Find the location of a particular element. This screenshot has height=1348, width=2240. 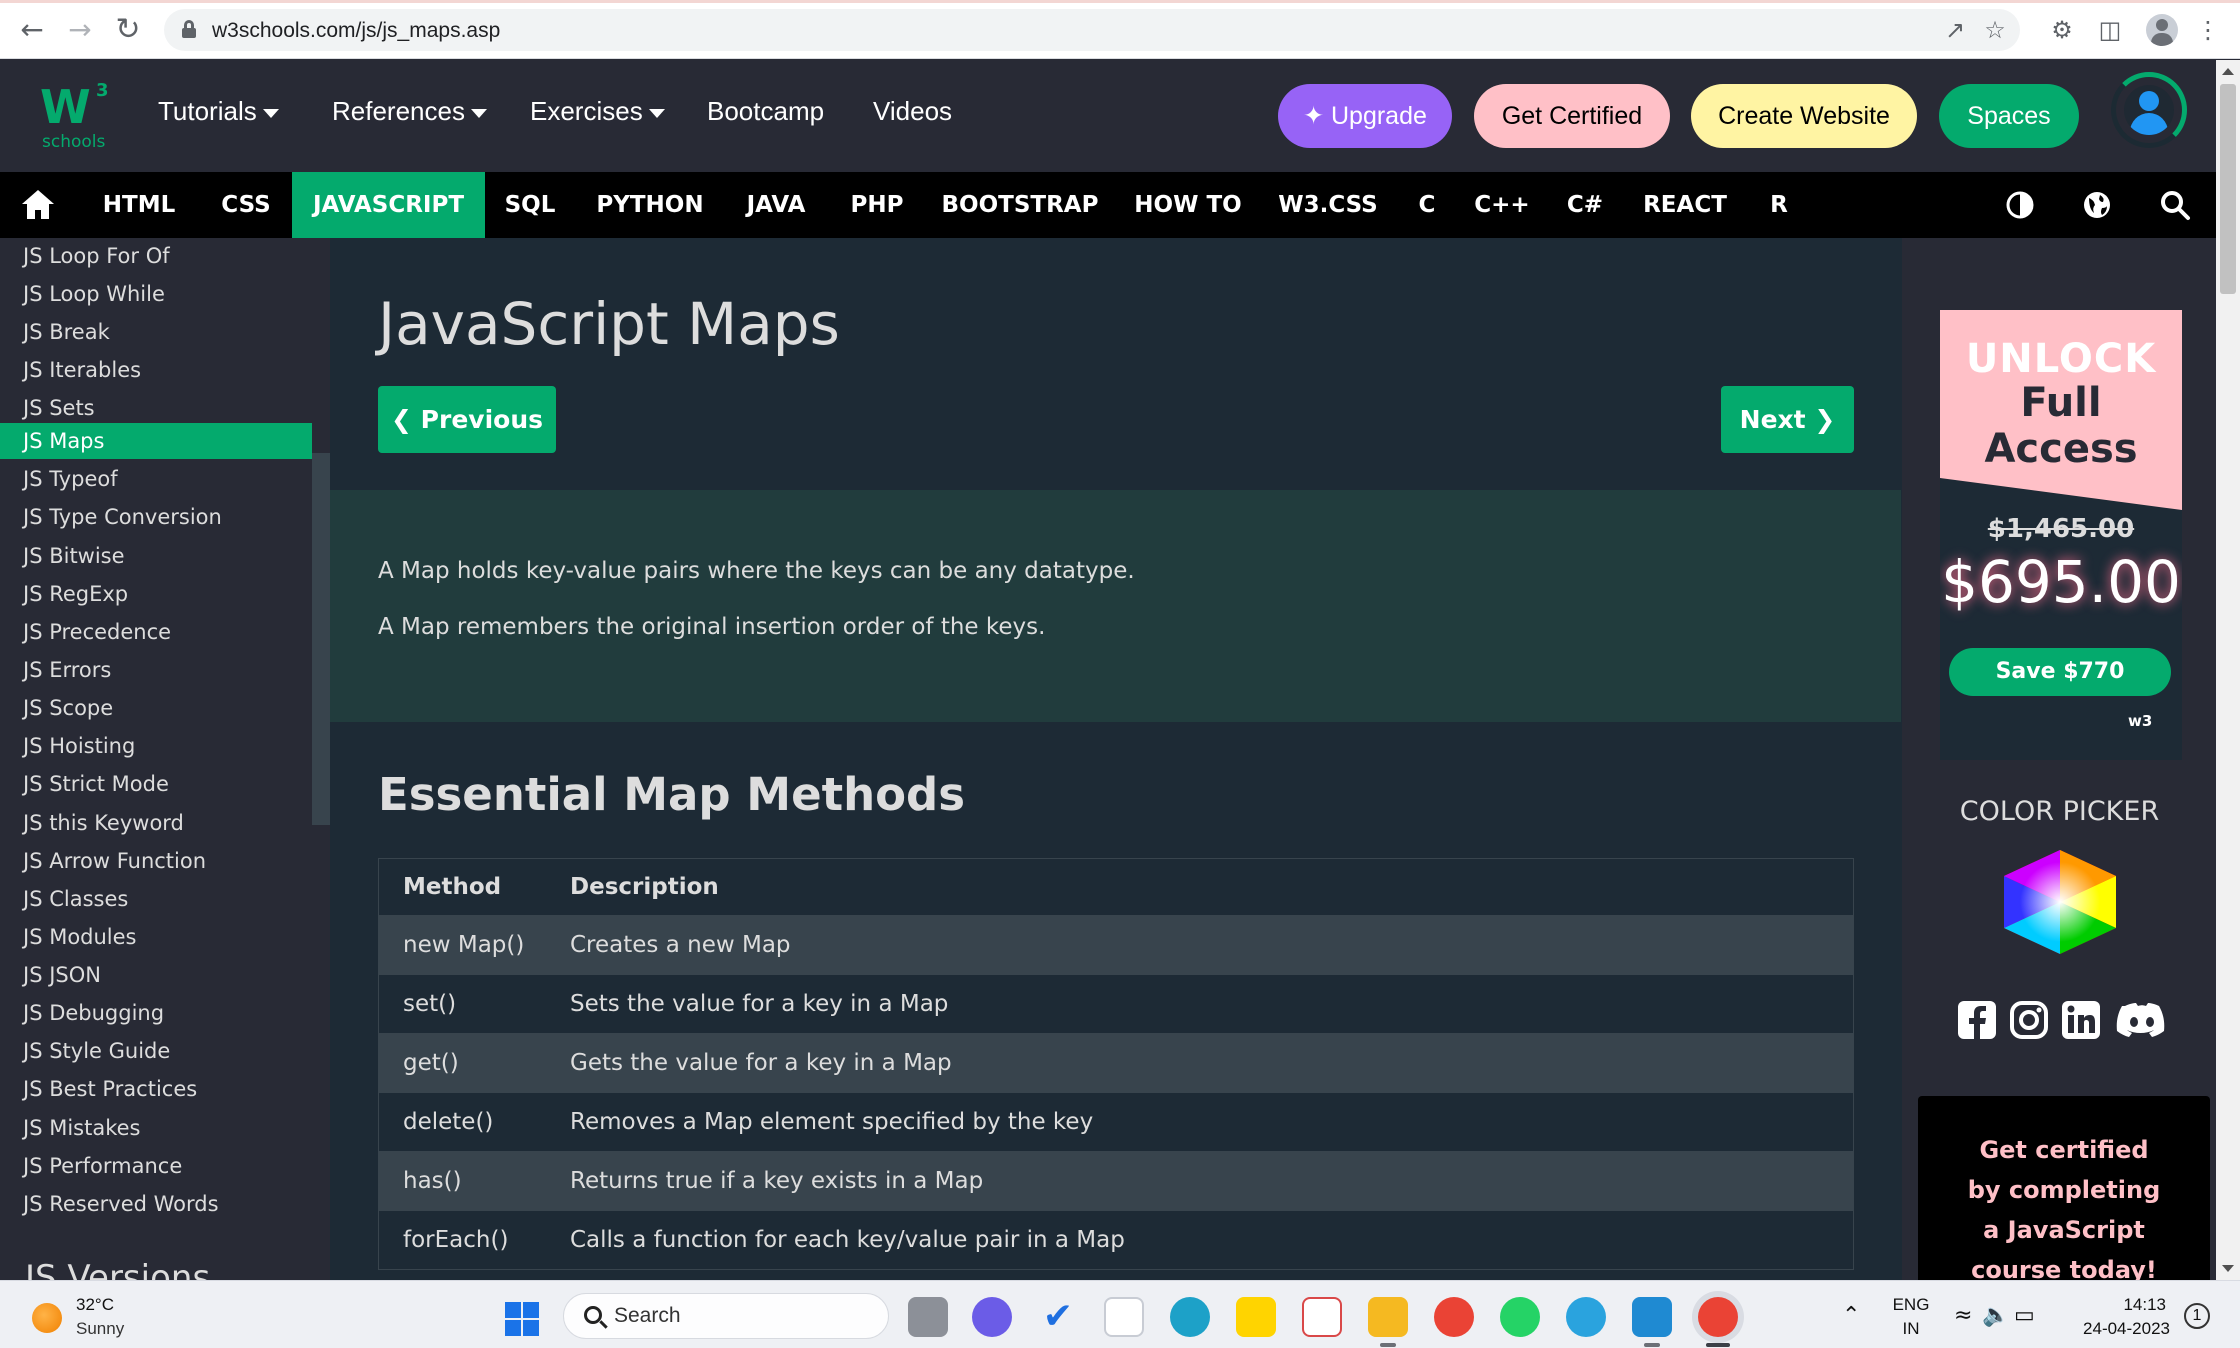

tab-r: R is located at coordinates (1779, 205).